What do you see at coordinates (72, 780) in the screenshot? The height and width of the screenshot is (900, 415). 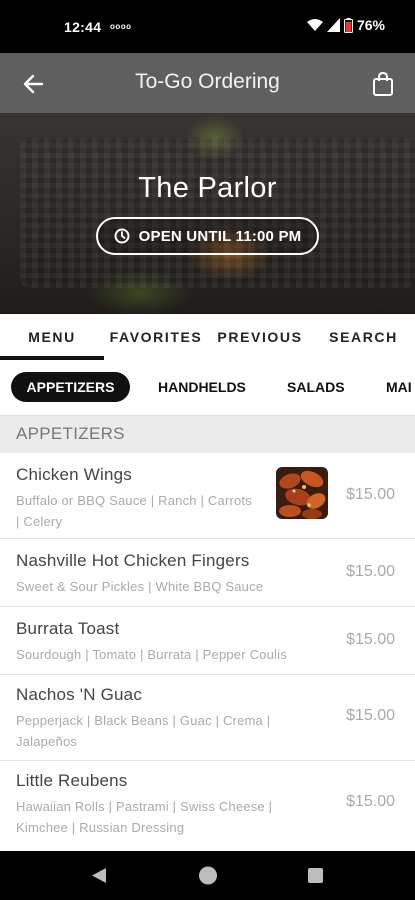 I see `item-name: Little Reubens` at bounding box center [72, 780].